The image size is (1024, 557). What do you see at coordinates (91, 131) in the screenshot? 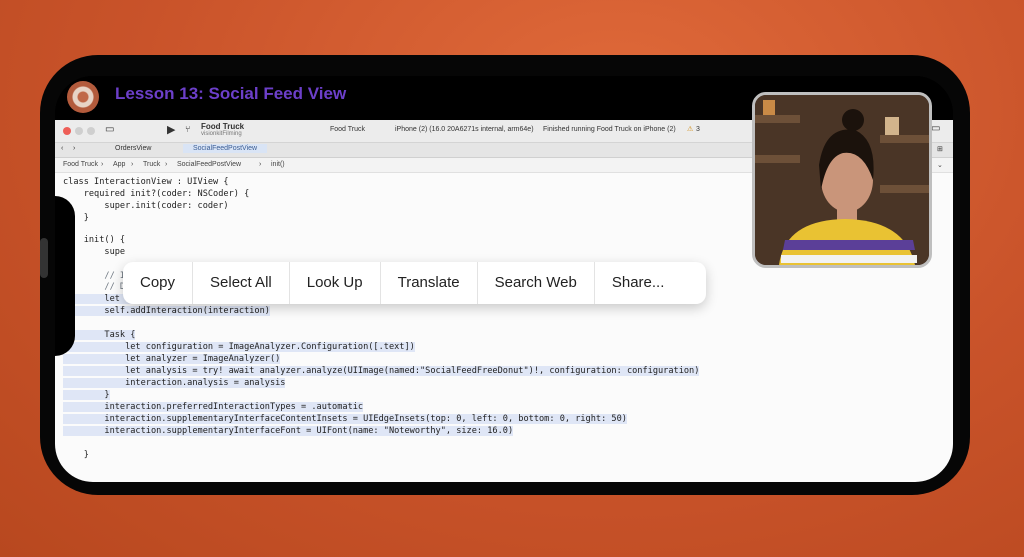
I see `zoom-window-icon` at bounding box center [91, 131].